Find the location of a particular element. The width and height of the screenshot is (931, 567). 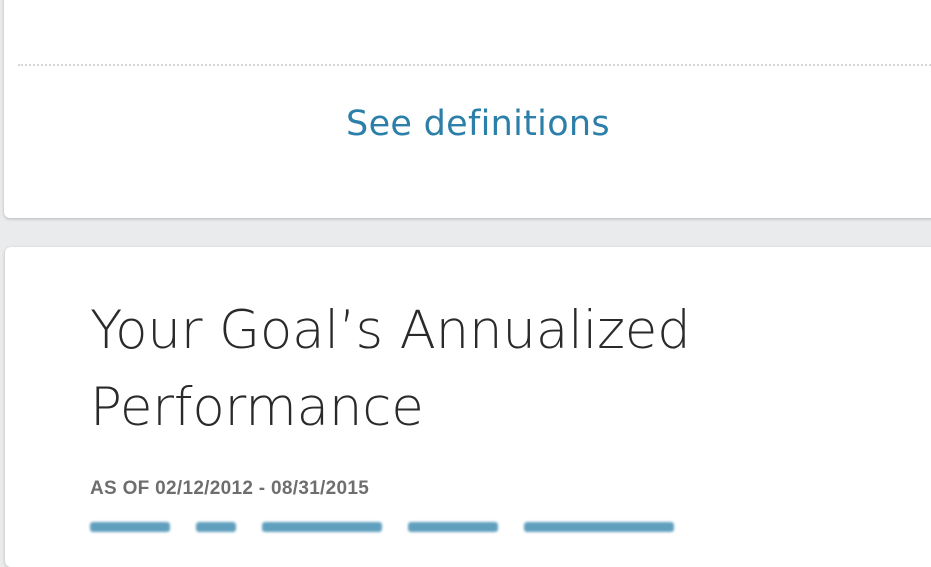

title-line-1: Your Goal’s Annualized is located at coordinates (390, 330).